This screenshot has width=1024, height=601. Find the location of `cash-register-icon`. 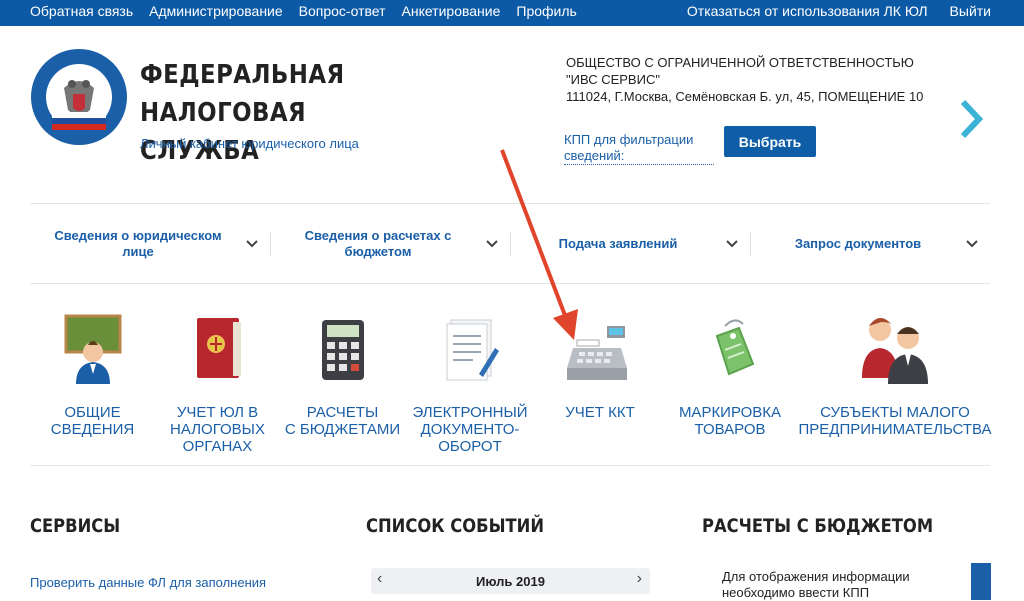

cash-register-icon is located at coordinates (597, 353).